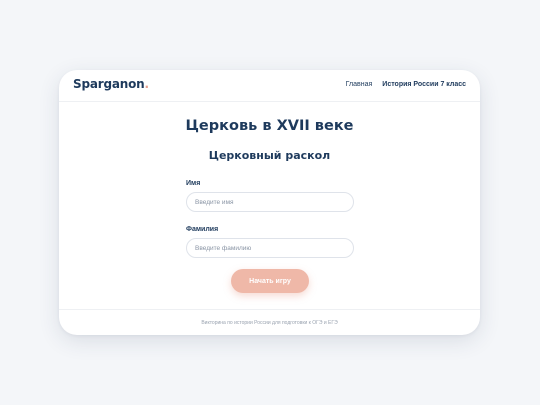 The image size is (540, 405). I want to click on logo: Sparganon., so click(111, 84).